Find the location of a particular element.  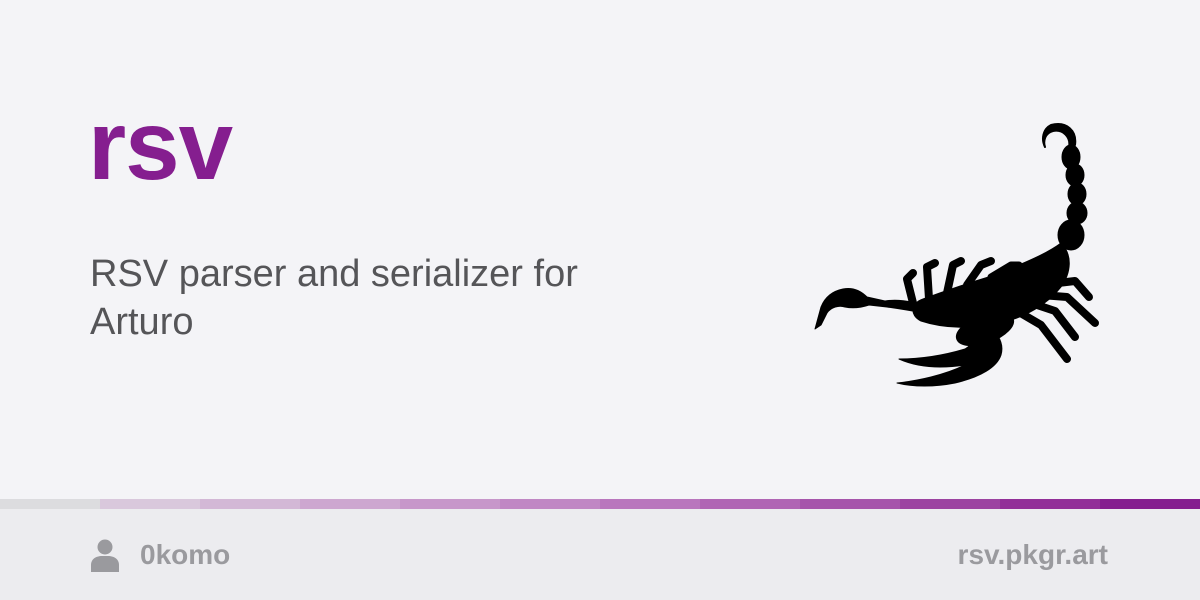

domain-link: rsv.pkgr.art is located at coordinates (1033, 555).